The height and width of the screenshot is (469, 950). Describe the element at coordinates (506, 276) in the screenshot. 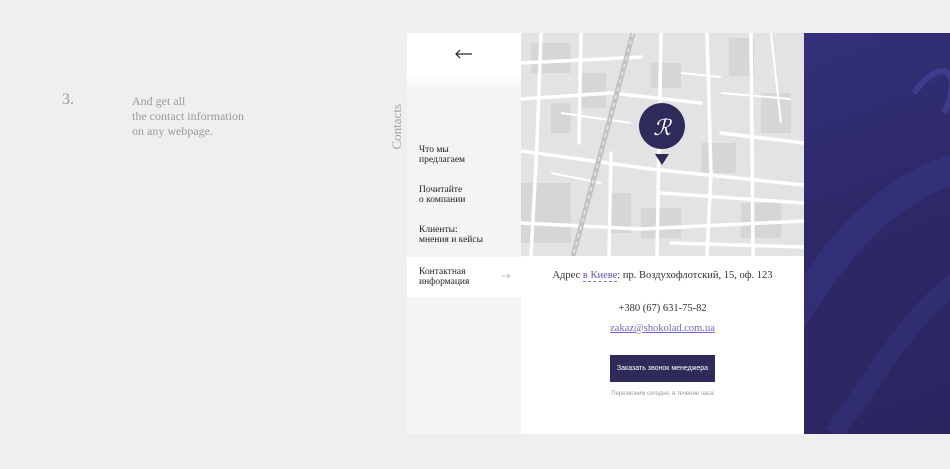

I see `arrow-right-icon` at that location.